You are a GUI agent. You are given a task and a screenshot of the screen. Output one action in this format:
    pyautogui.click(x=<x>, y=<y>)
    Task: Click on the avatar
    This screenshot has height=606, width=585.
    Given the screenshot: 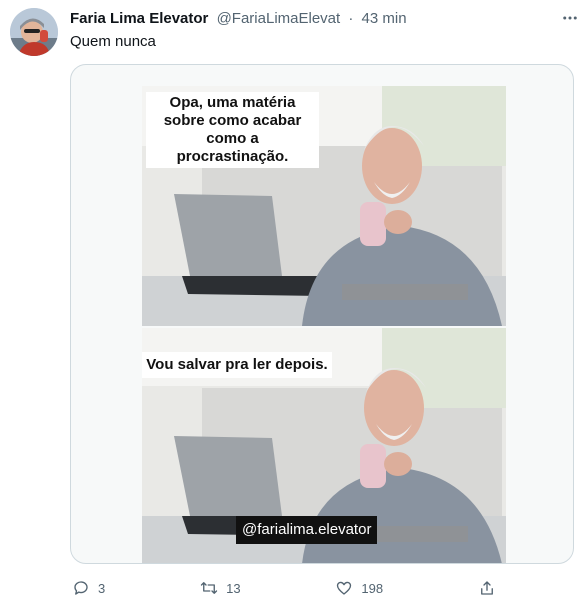 What is the action you would take?
    pyautogui.click(x=34, y=32)
    